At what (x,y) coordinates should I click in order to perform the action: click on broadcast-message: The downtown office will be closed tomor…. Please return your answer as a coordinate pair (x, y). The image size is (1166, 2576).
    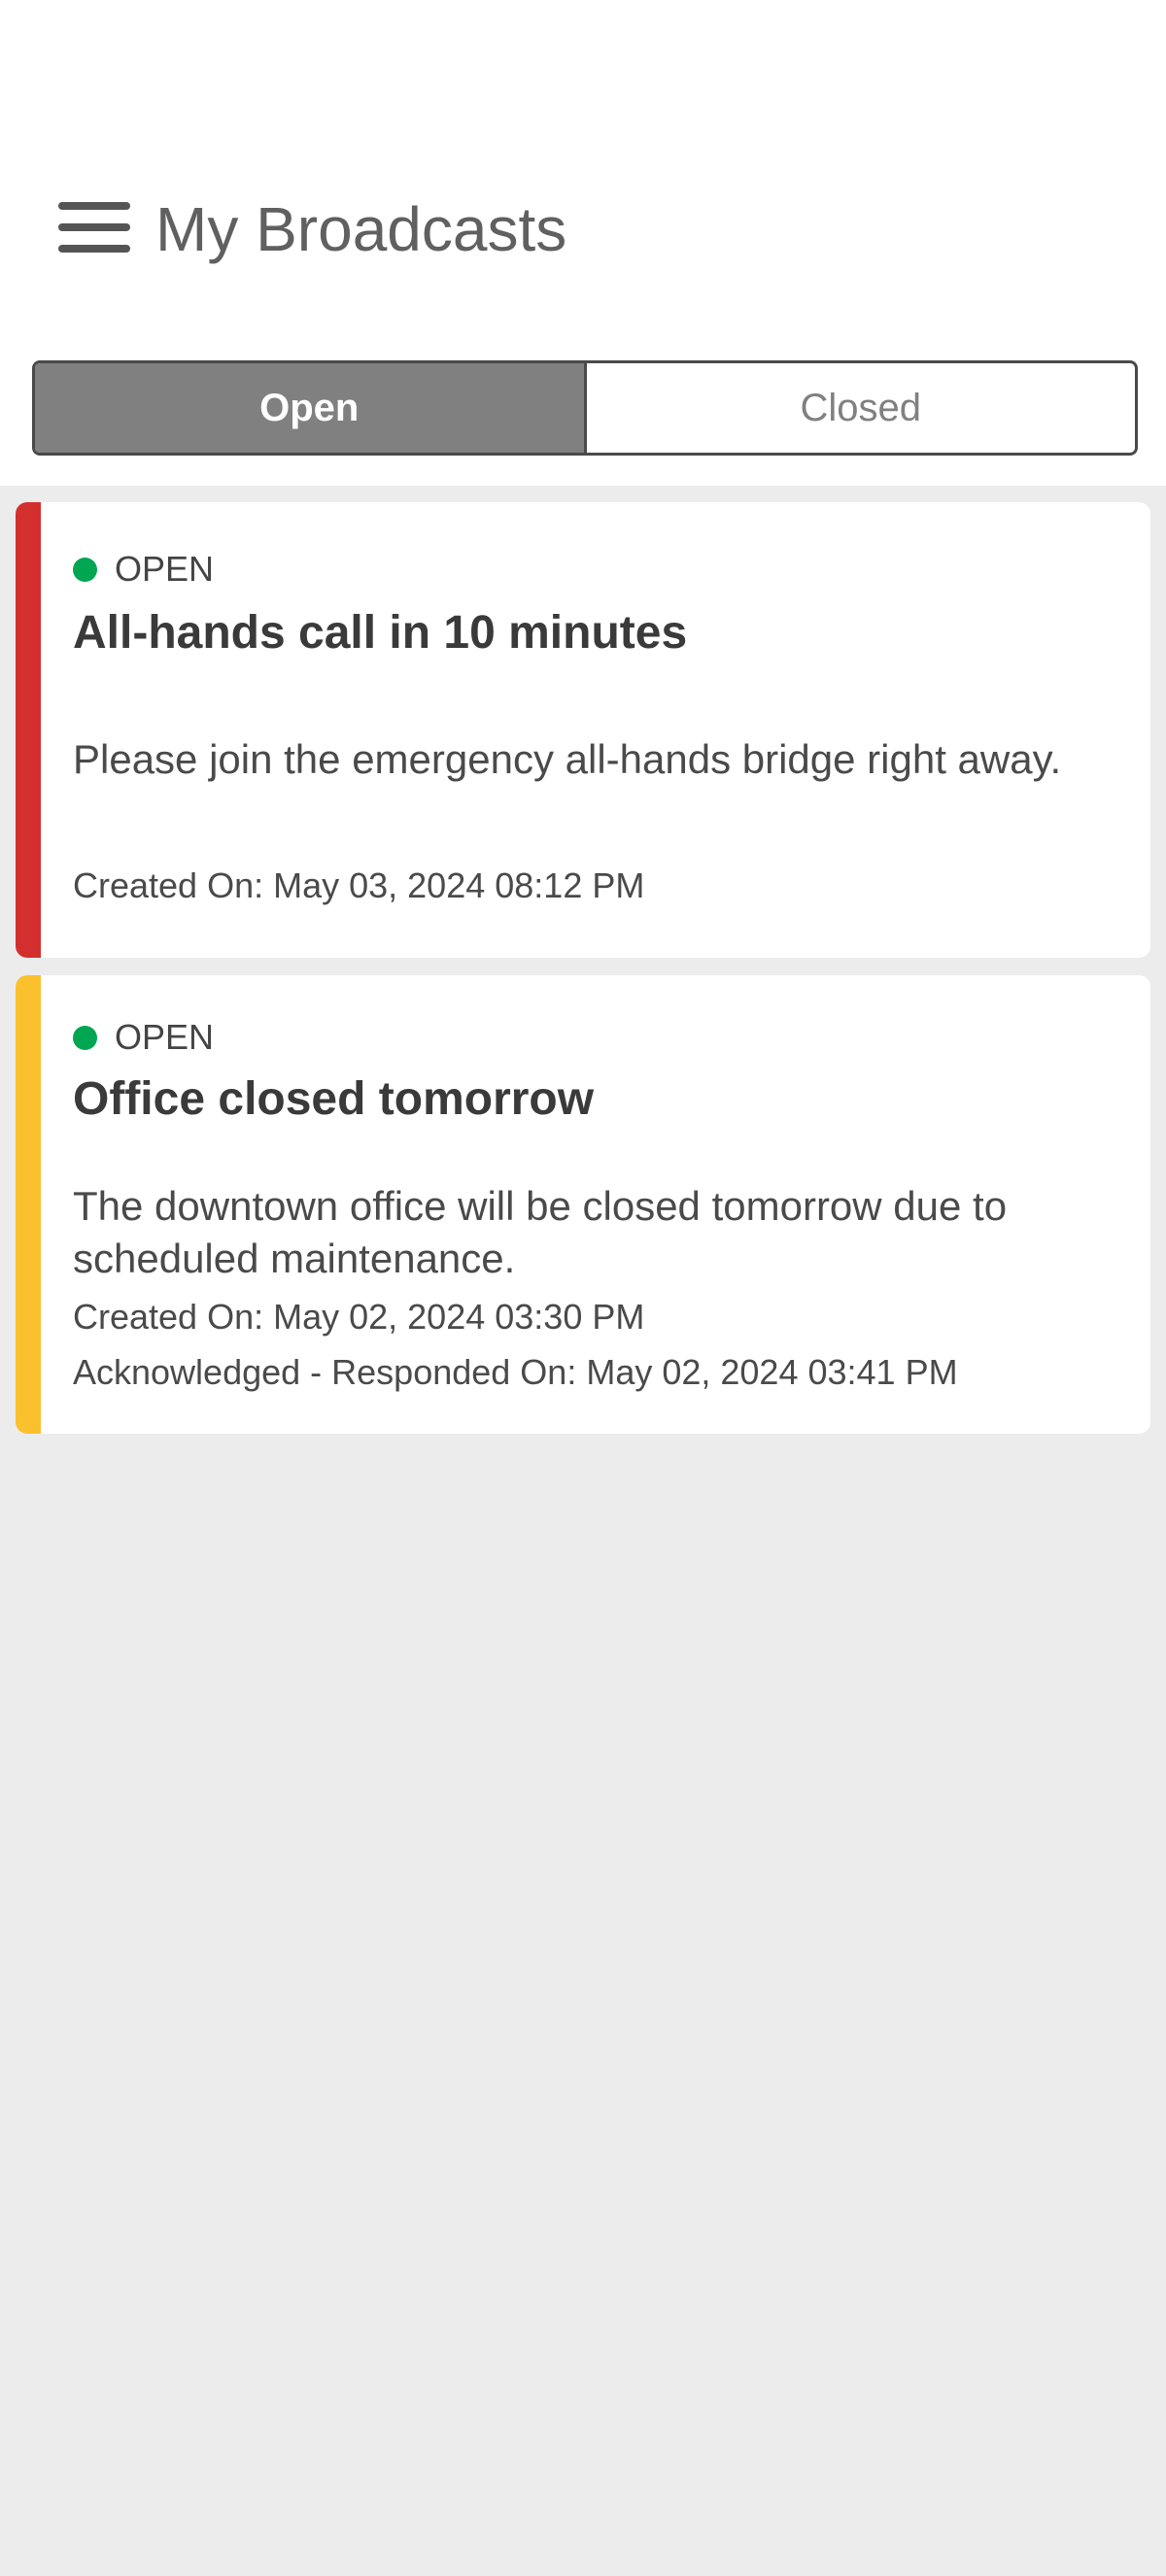
    Looking at the image, I should click on (540, 1232).